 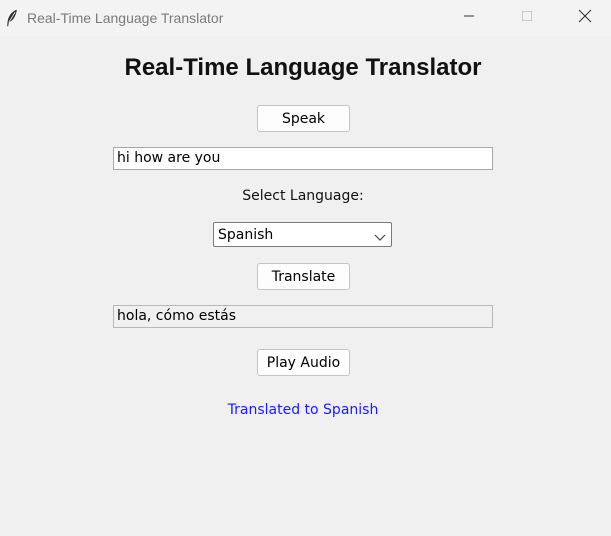 I want to click on page-title: Real-Time Language Translator, so click(x=303, y=67).